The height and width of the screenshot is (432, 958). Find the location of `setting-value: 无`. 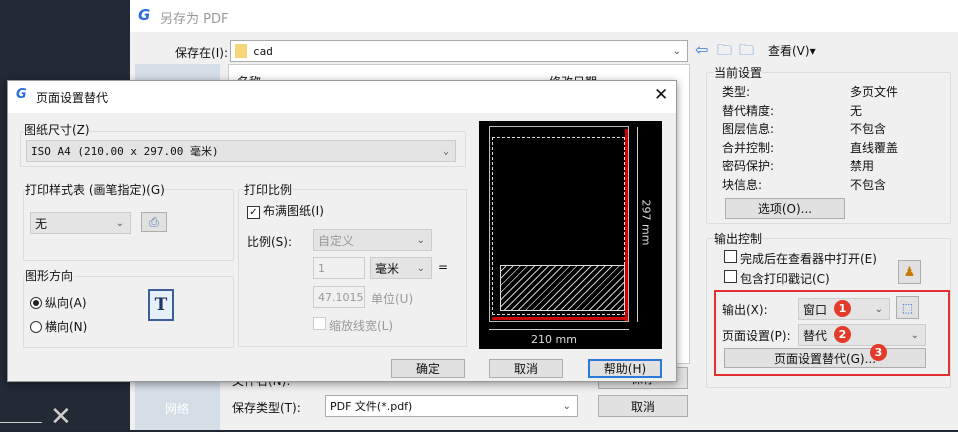

setting-value: 无 is located at coordinates (856, 110).